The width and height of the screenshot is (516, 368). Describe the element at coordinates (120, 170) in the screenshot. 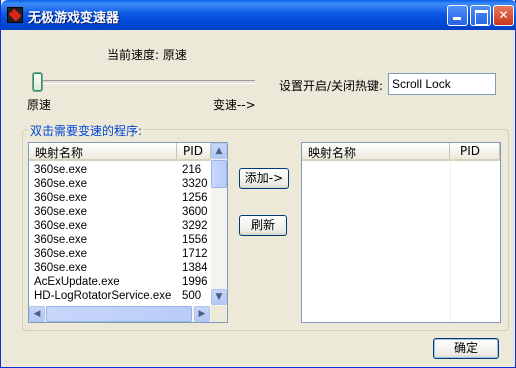

I see `table-row: 360se.exe 216` at that location.